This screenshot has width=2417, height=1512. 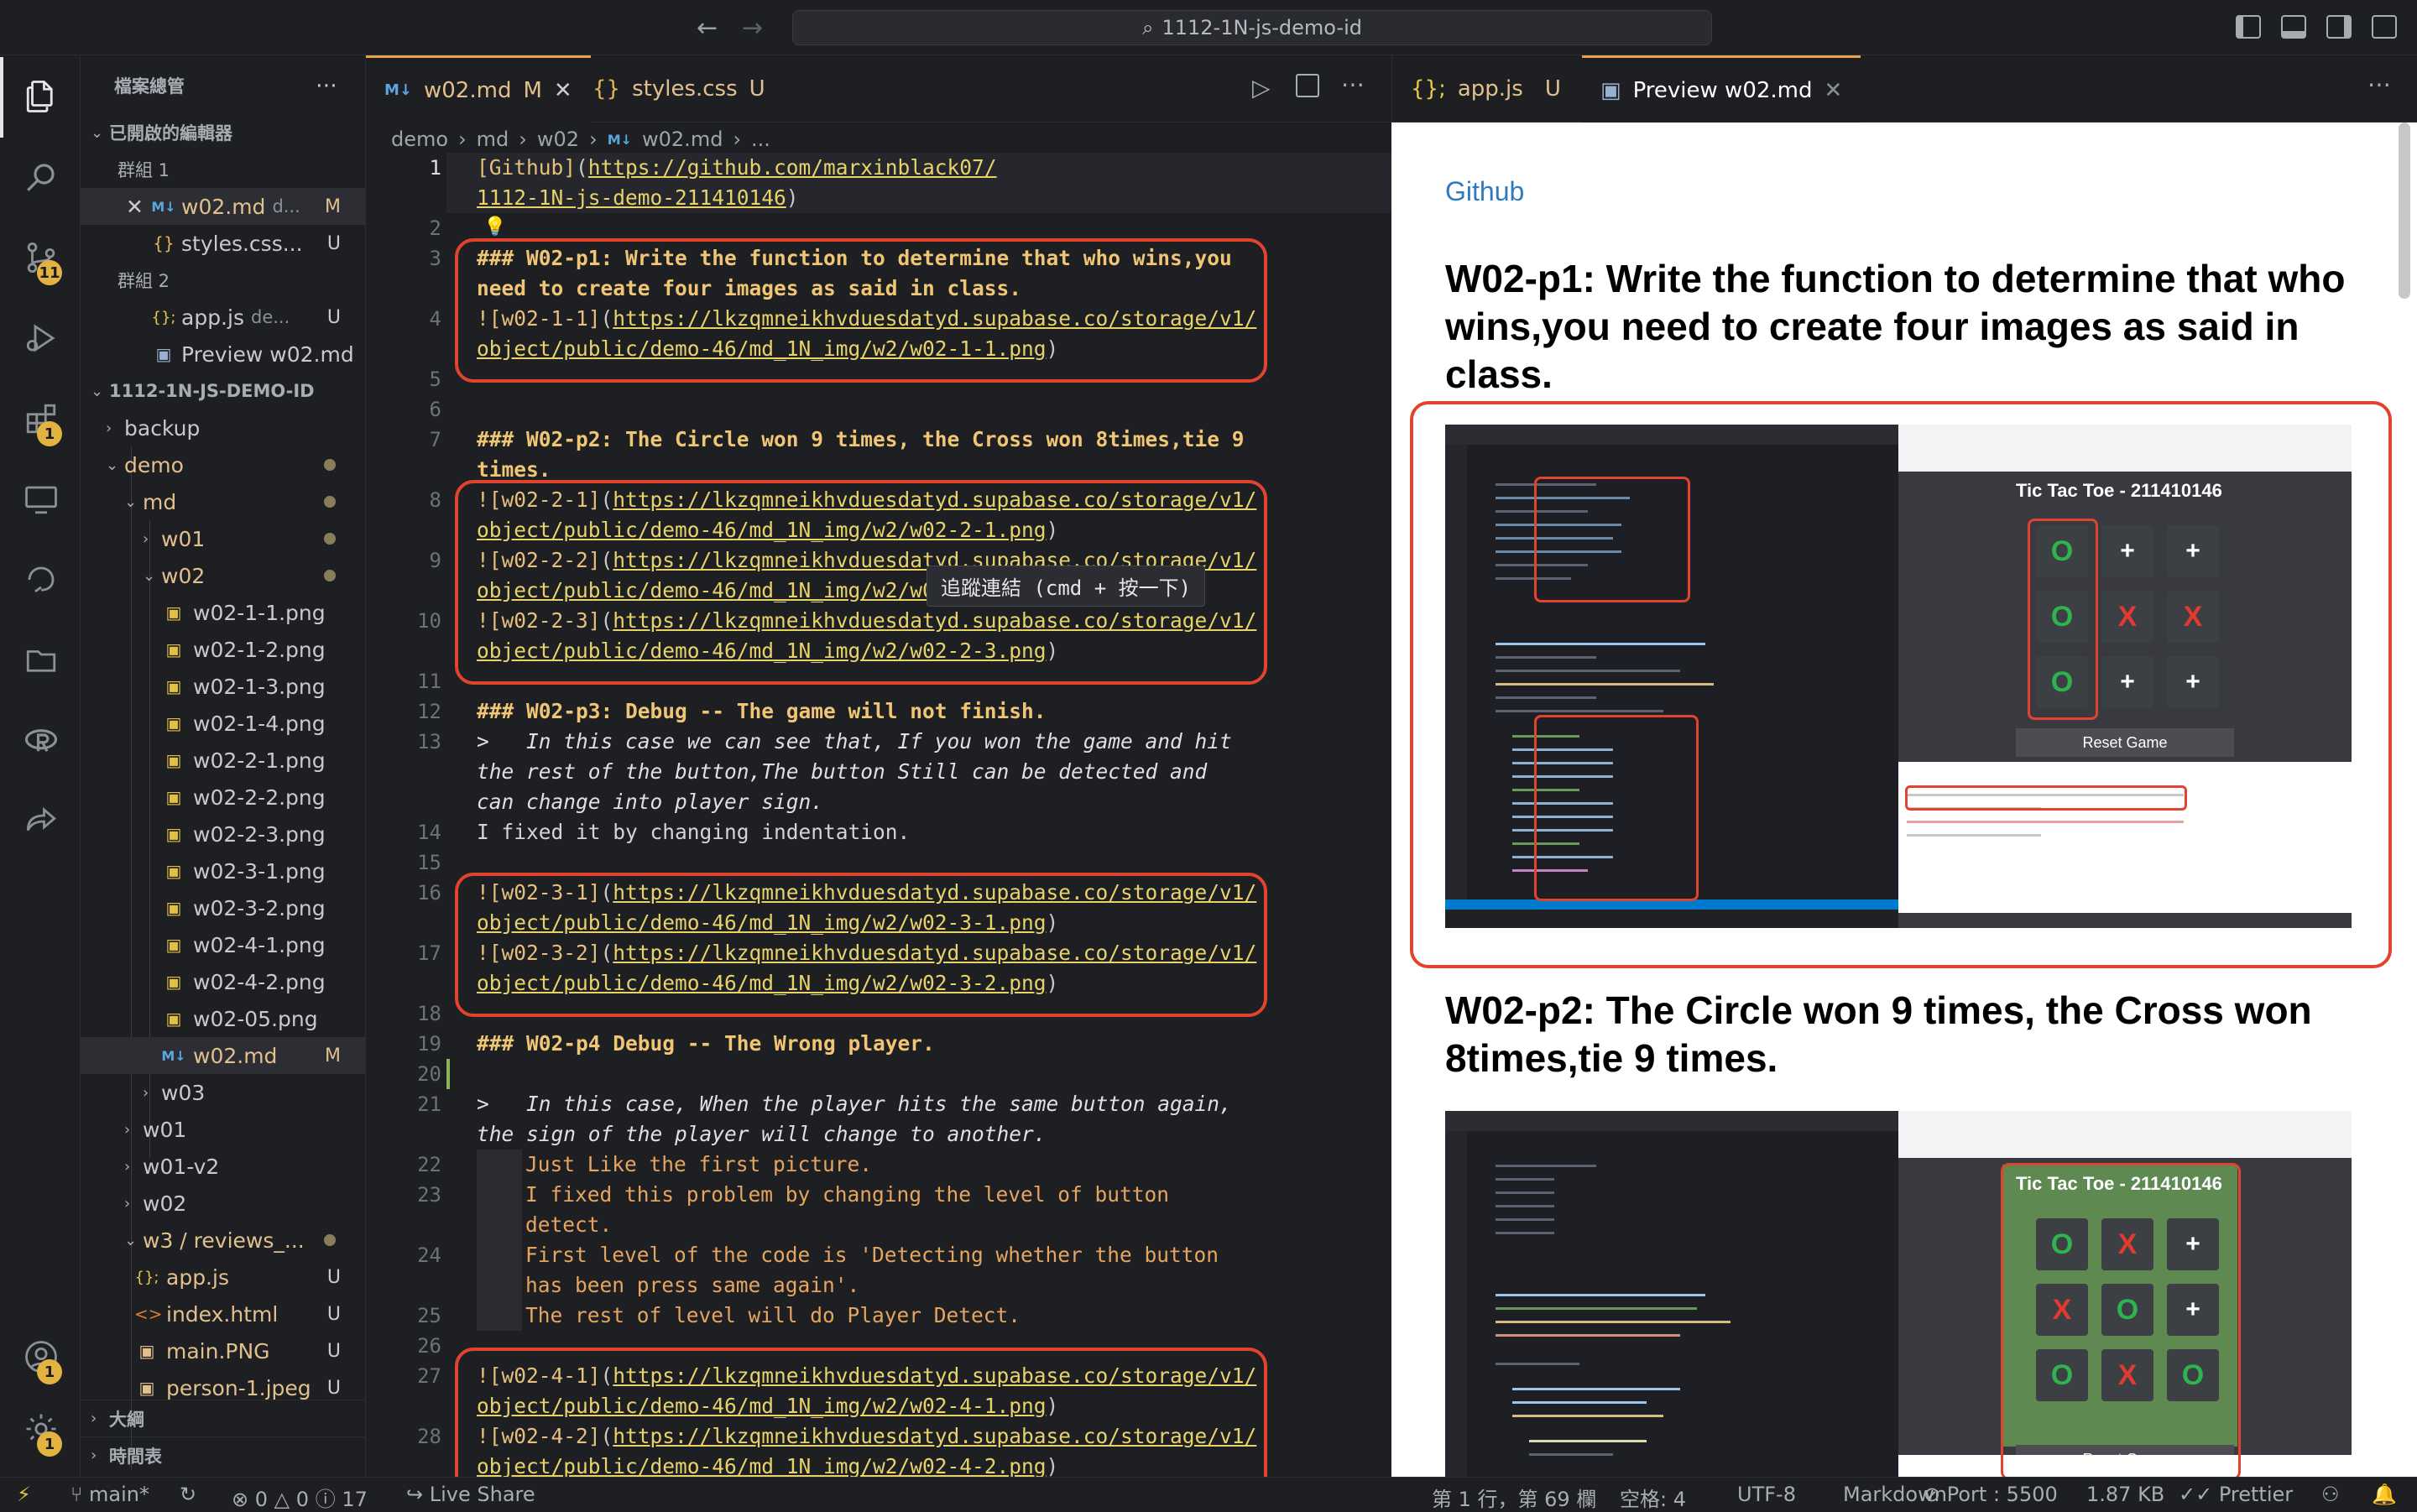 What do you see at coordinates (223, 1018) in the screenshot?
I see `tree-file-png: ▣ w02-05.png` at bounding box center [223, 1018].